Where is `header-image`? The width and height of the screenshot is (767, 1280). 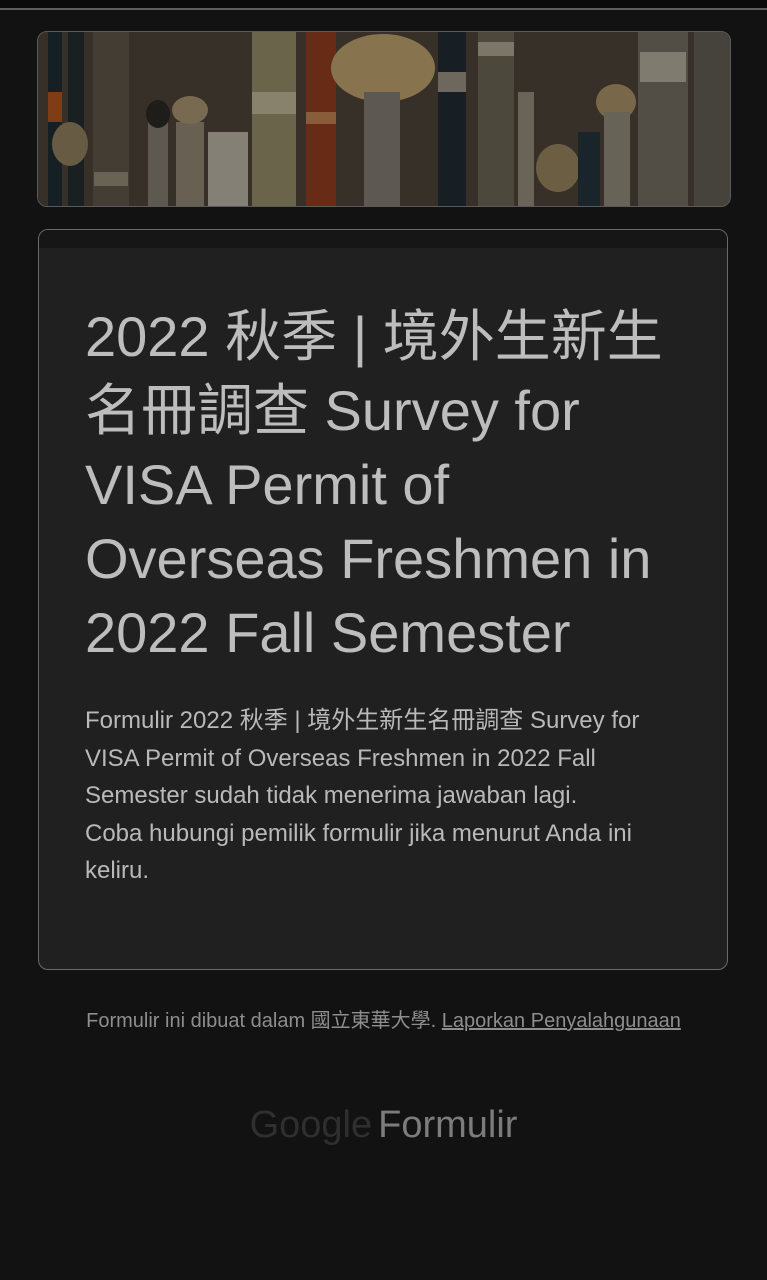 header-image is located at coordinates (384, 119).